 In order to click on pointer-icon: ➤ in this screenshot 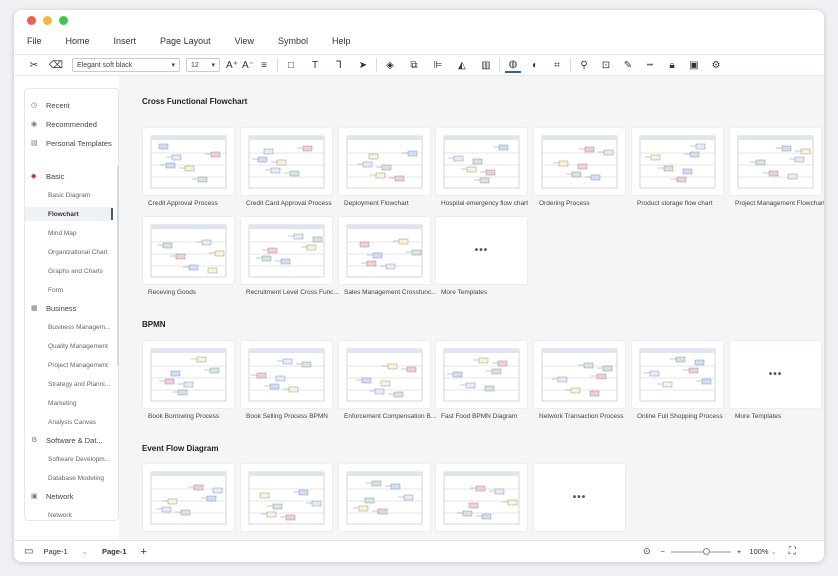, I will do `click(363, 65)`.